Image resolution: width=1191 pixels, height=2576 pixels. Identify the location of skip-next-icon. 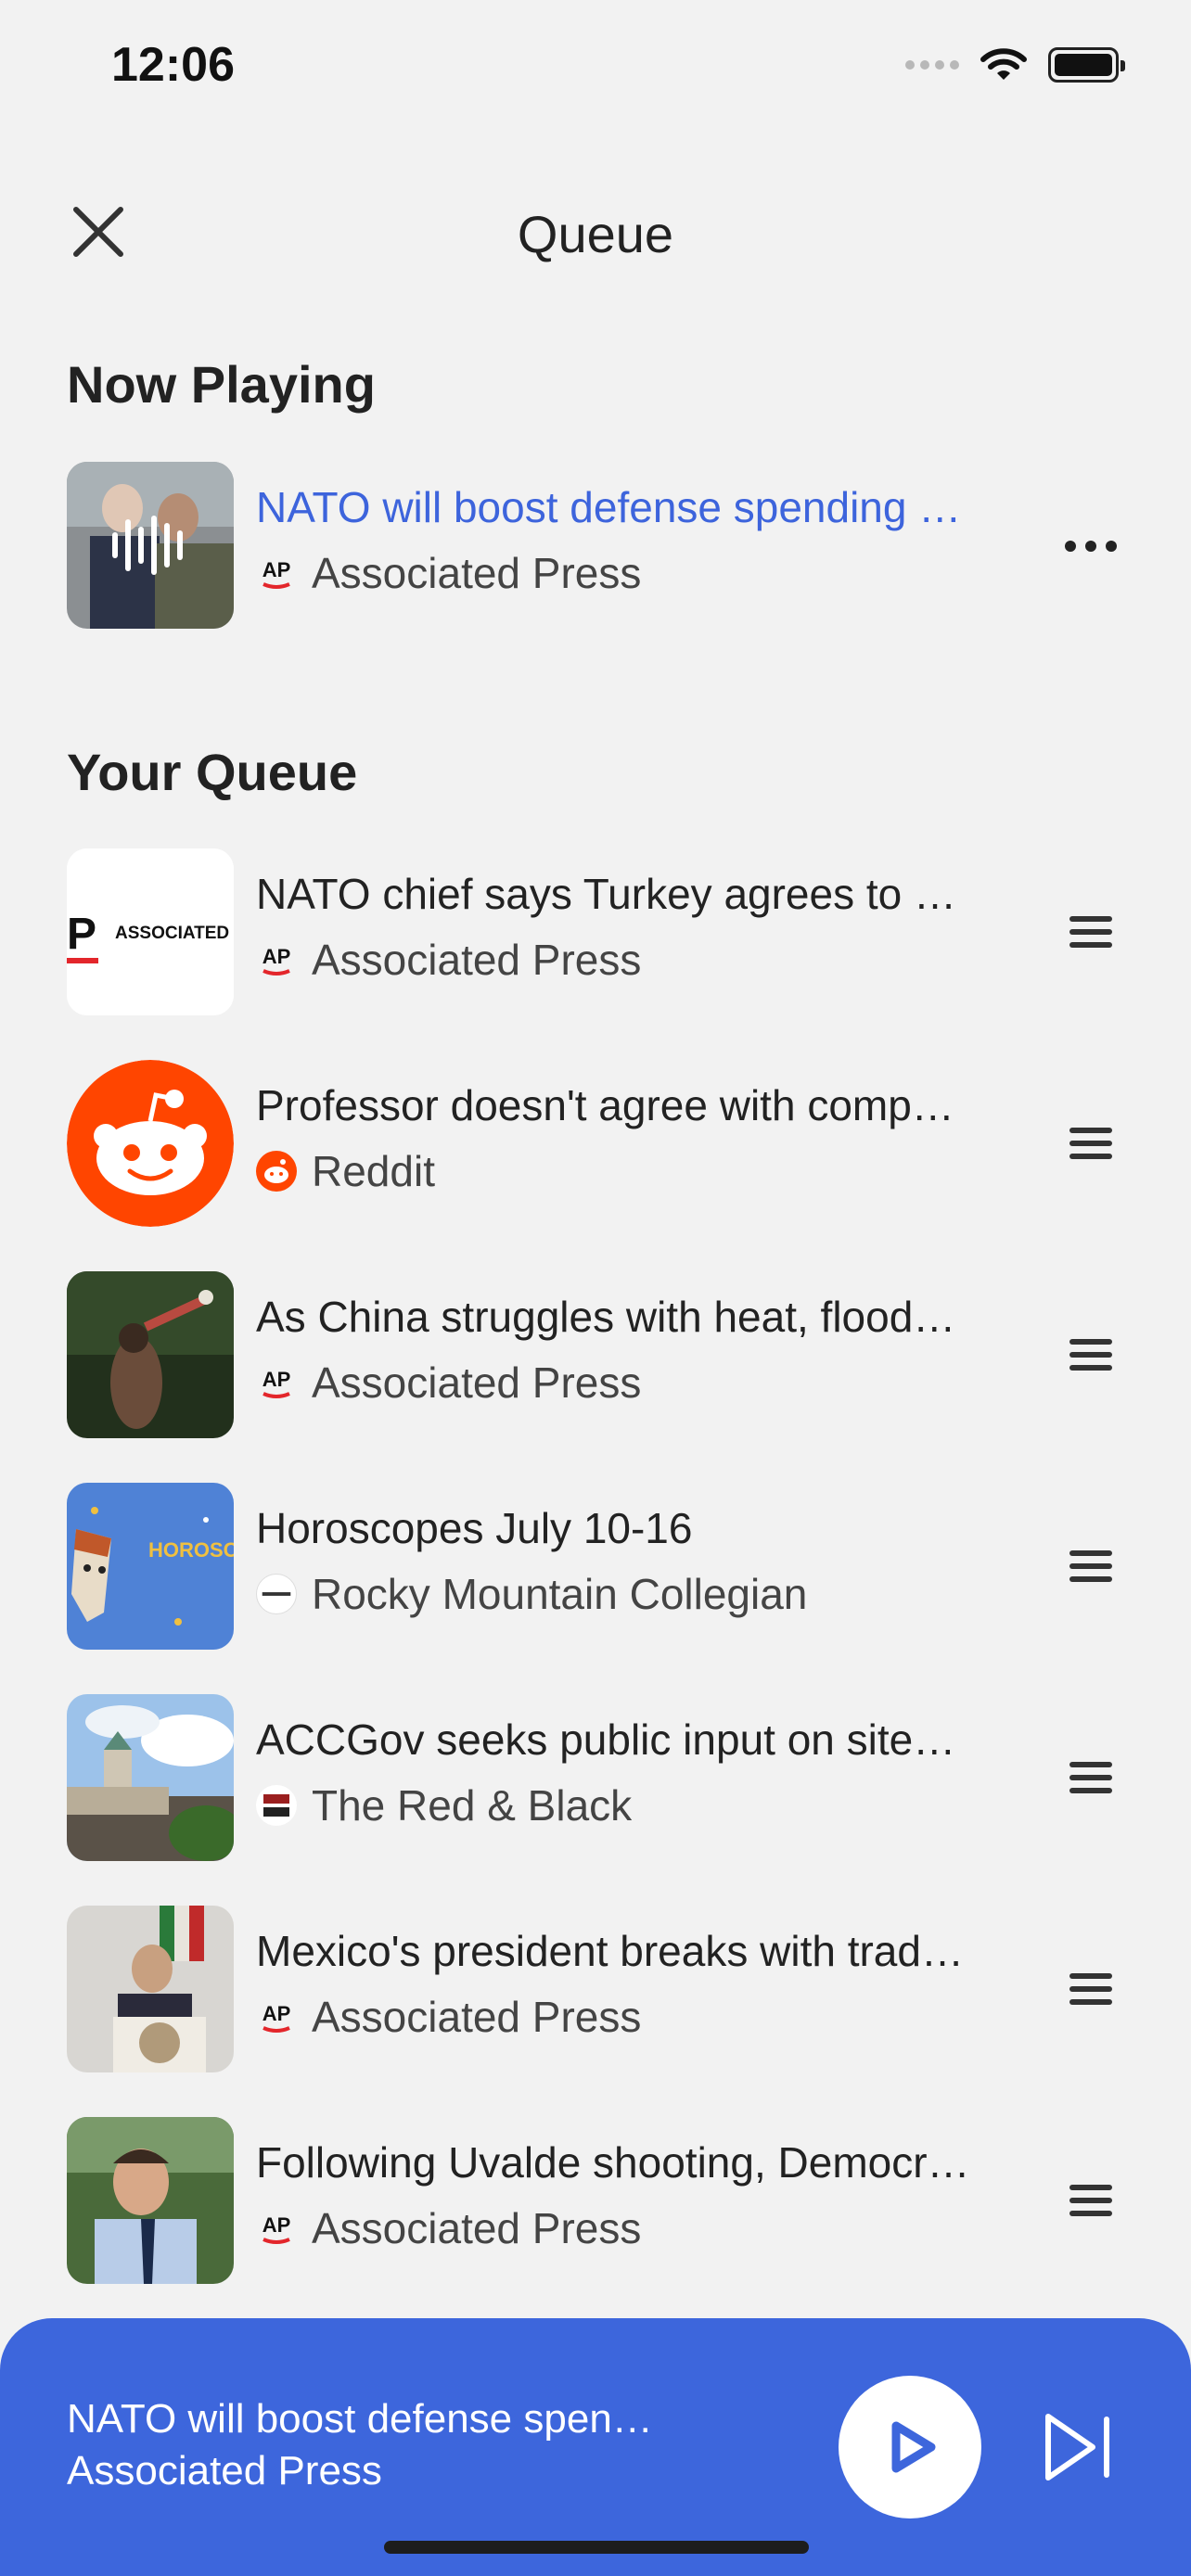
(1077, 2447).